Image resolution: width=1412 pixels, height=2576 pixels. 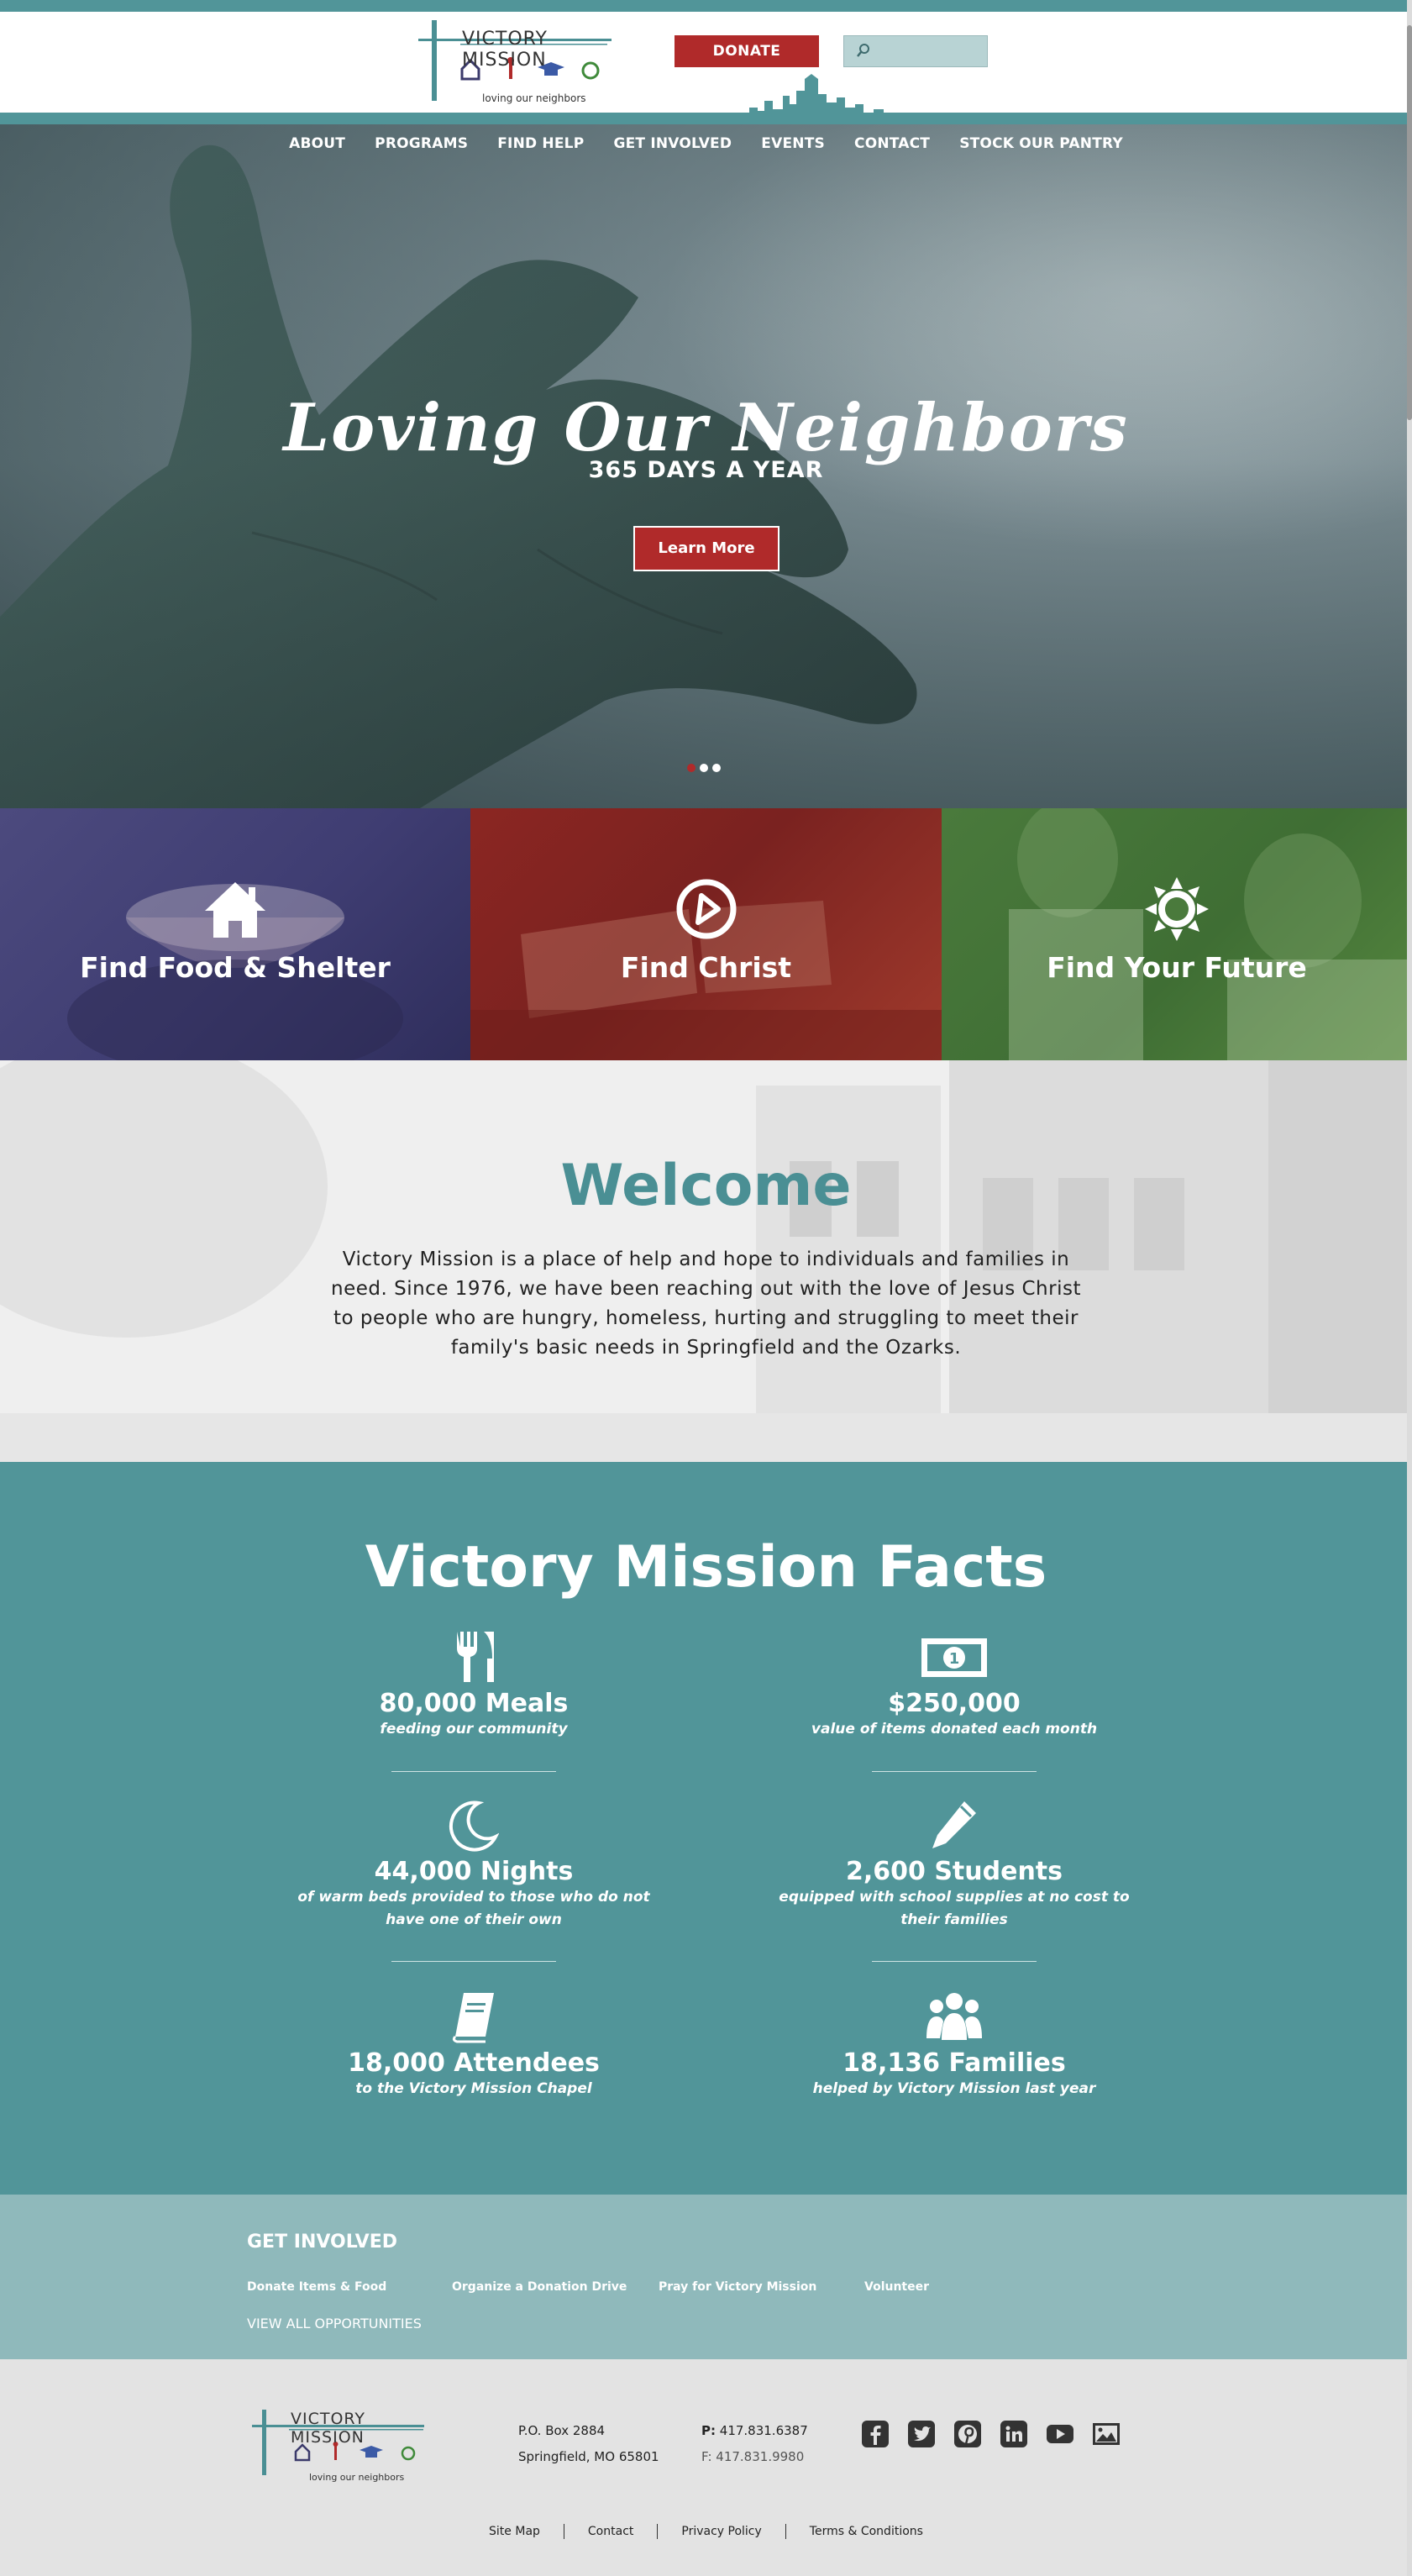 I want to click on nav-item-contact: CONTACT, so click(x=892, y=143).